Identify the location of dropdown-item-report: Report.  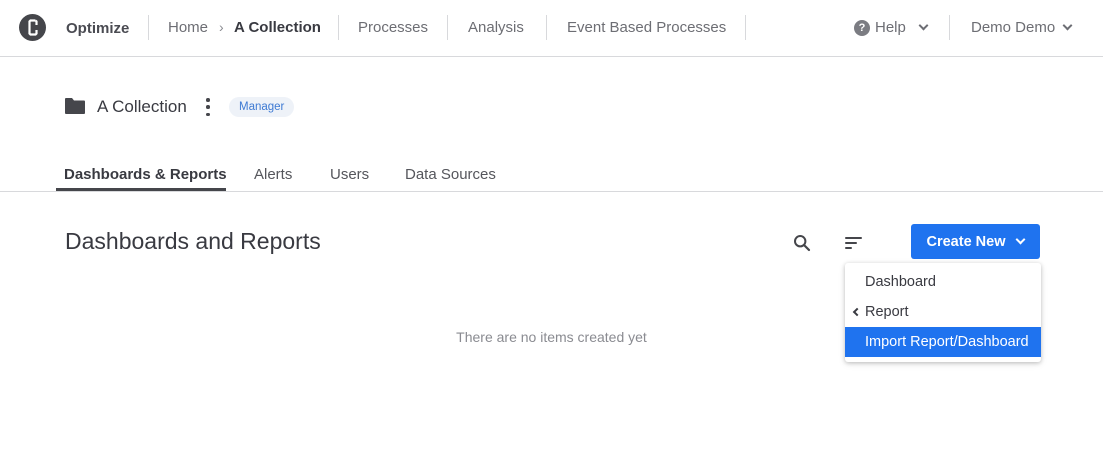
(943, 312).